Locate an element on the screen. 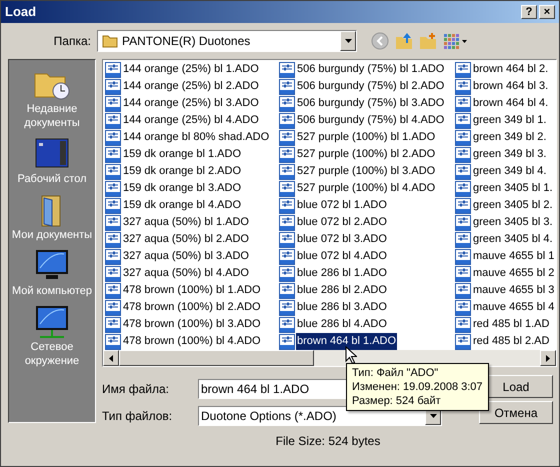 This screenshot has width=560, height=467. file-item: 506 burgundy (75%) bl 1.ADO is located at coordinates (371, 69).